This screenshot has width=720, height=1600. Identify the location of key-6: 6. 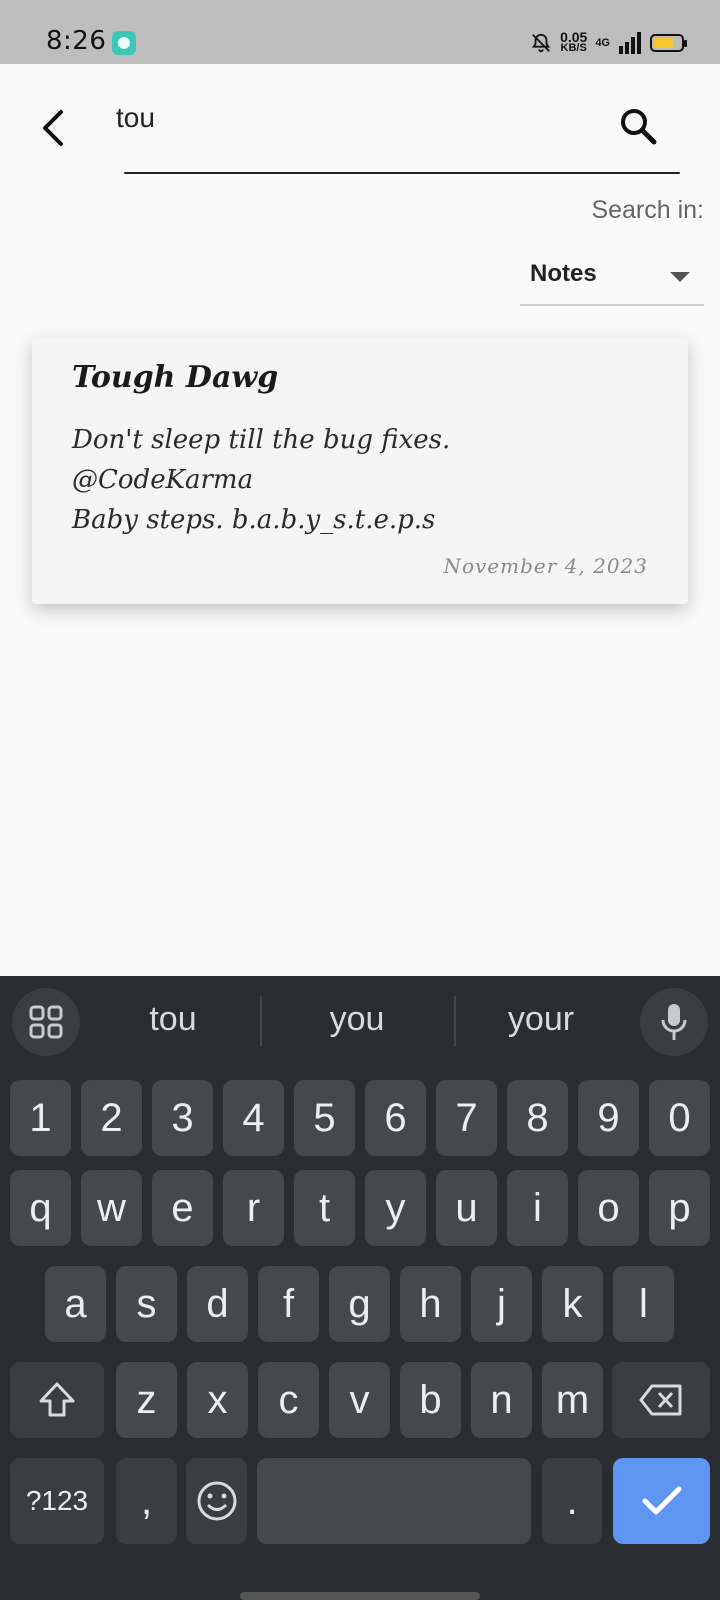
(395, 1118).